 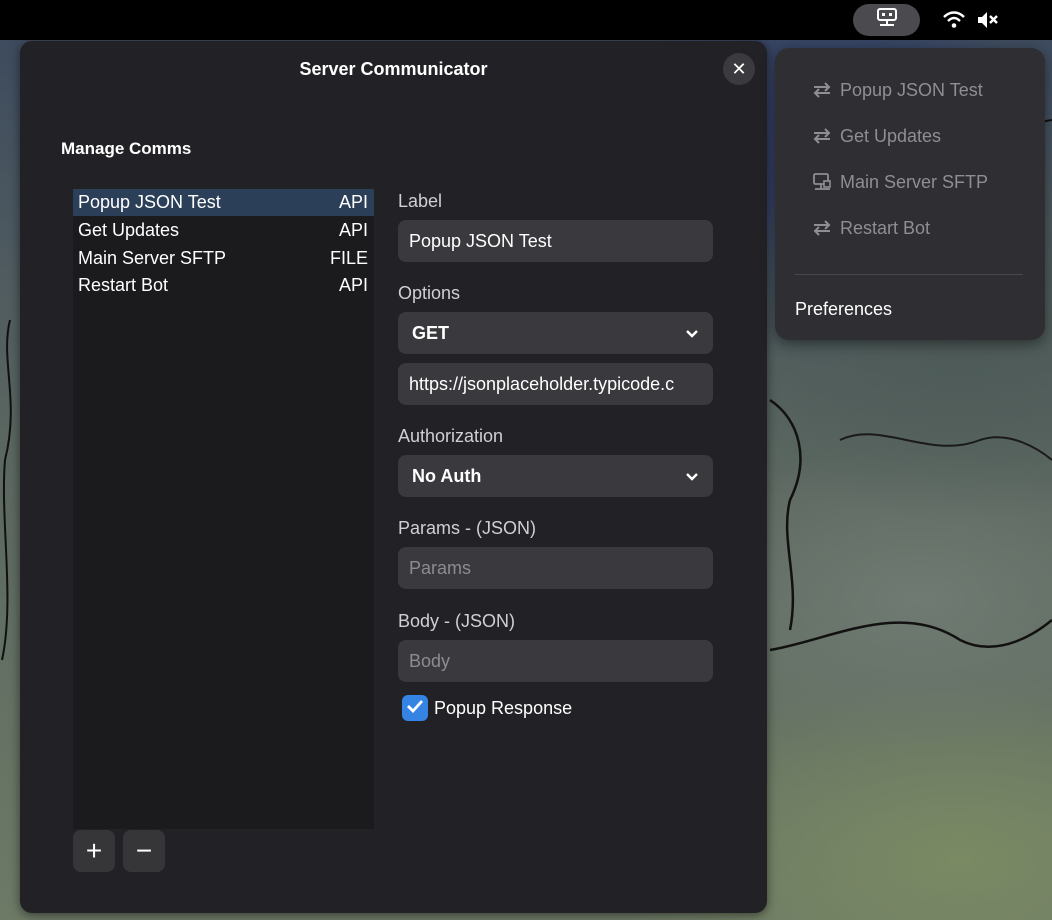 What do you see at coordinates (223, 230) in the screenshot?
I see `list-item: Get Updates API` at bounding box center [223, 230].